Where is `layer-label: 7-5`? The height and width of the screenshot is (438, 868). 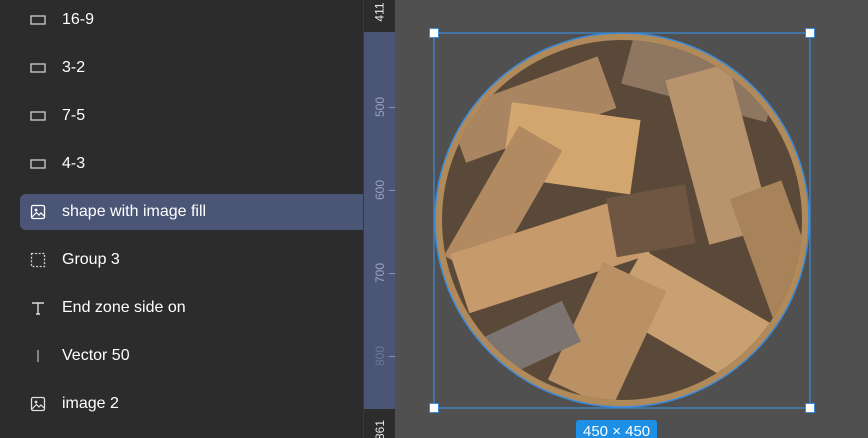 layer-label: 7-5 is located at coordinates (74, 115).